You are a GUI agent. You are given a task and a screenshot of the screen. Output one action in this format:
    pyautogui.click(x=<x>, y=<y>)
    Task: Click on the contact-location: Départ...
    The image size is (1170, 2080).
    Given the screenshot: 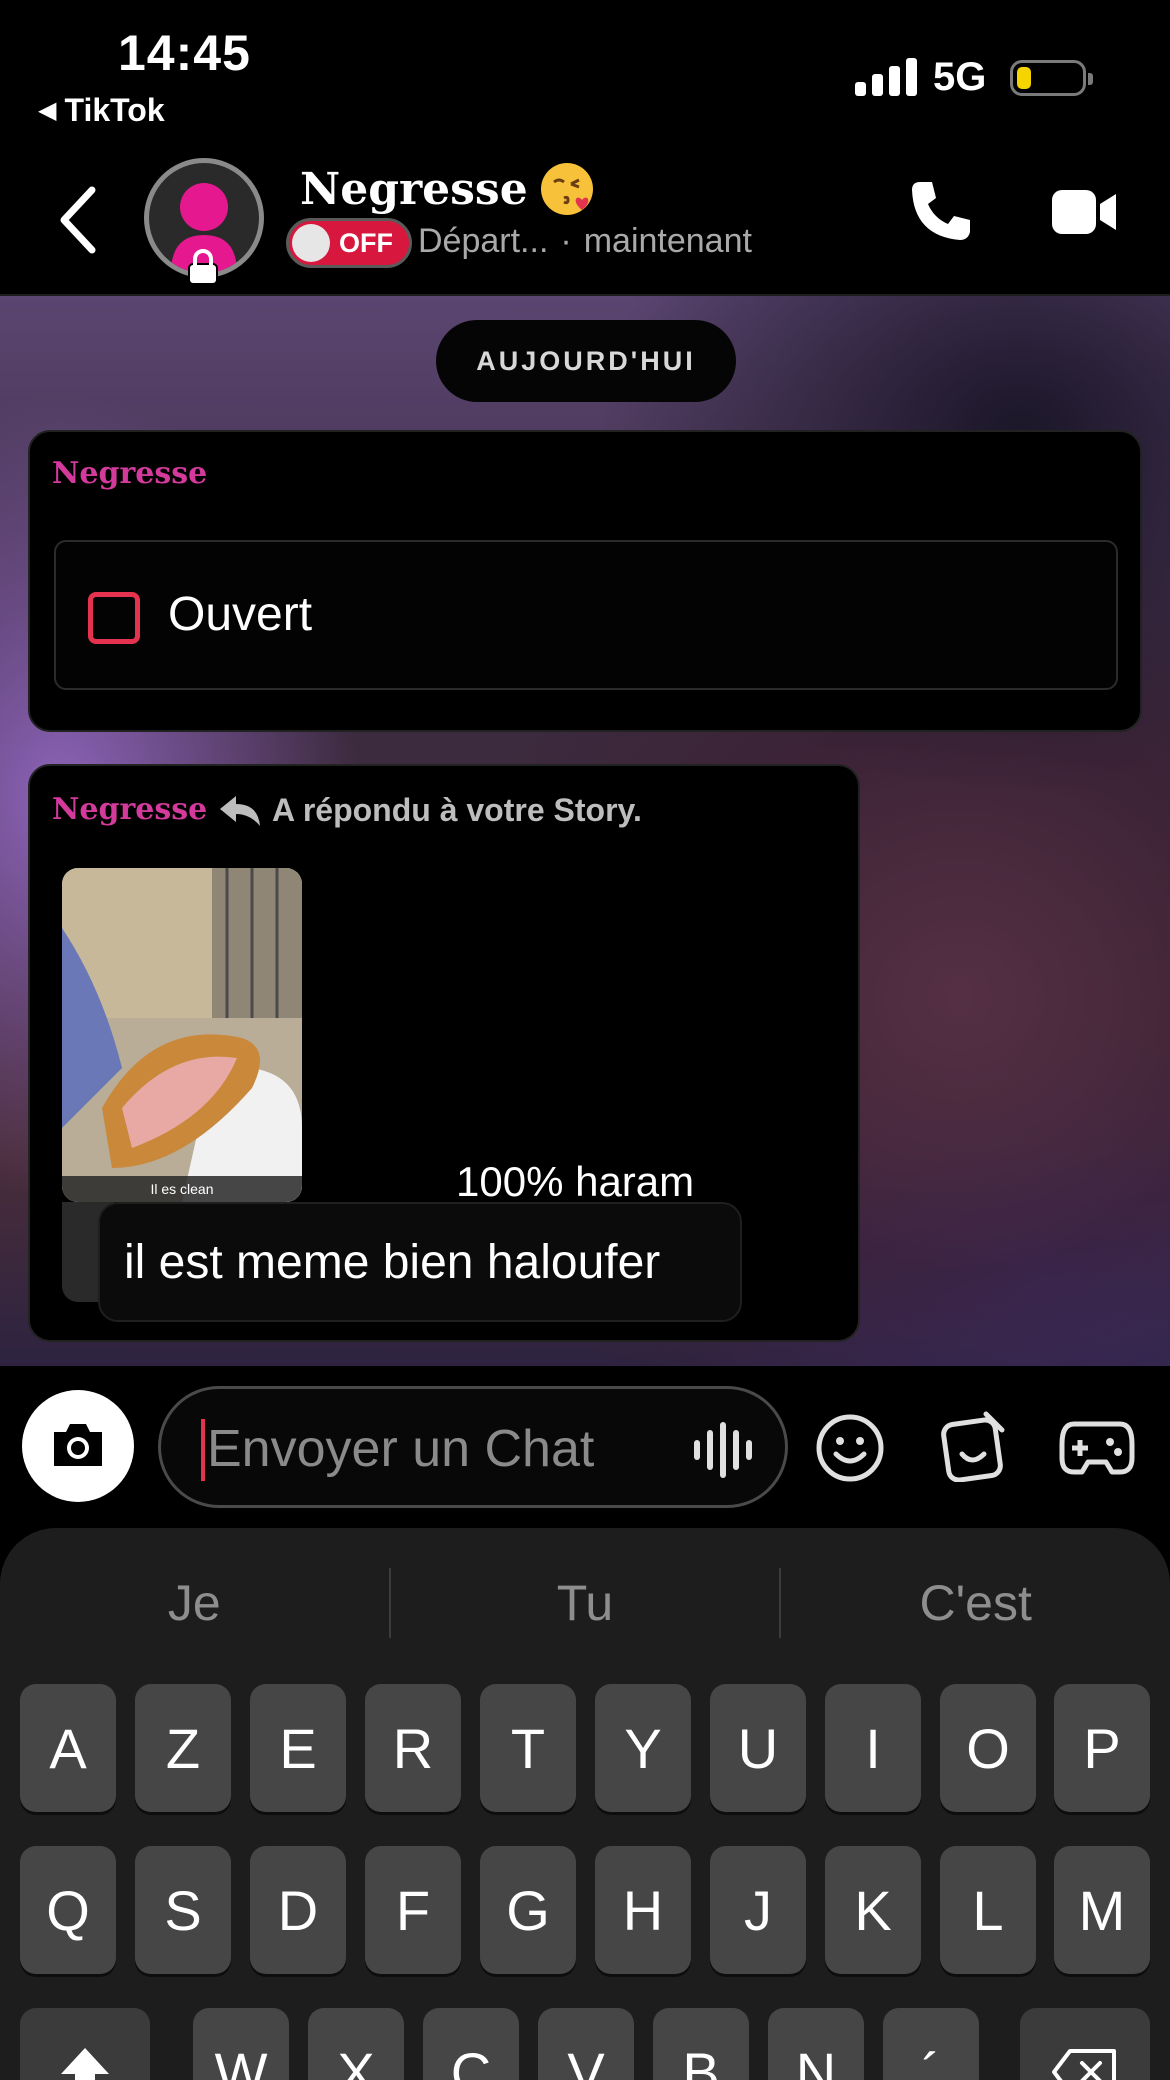 What is the action you would take?
    pyautogui.click(x=483, y=241)
    